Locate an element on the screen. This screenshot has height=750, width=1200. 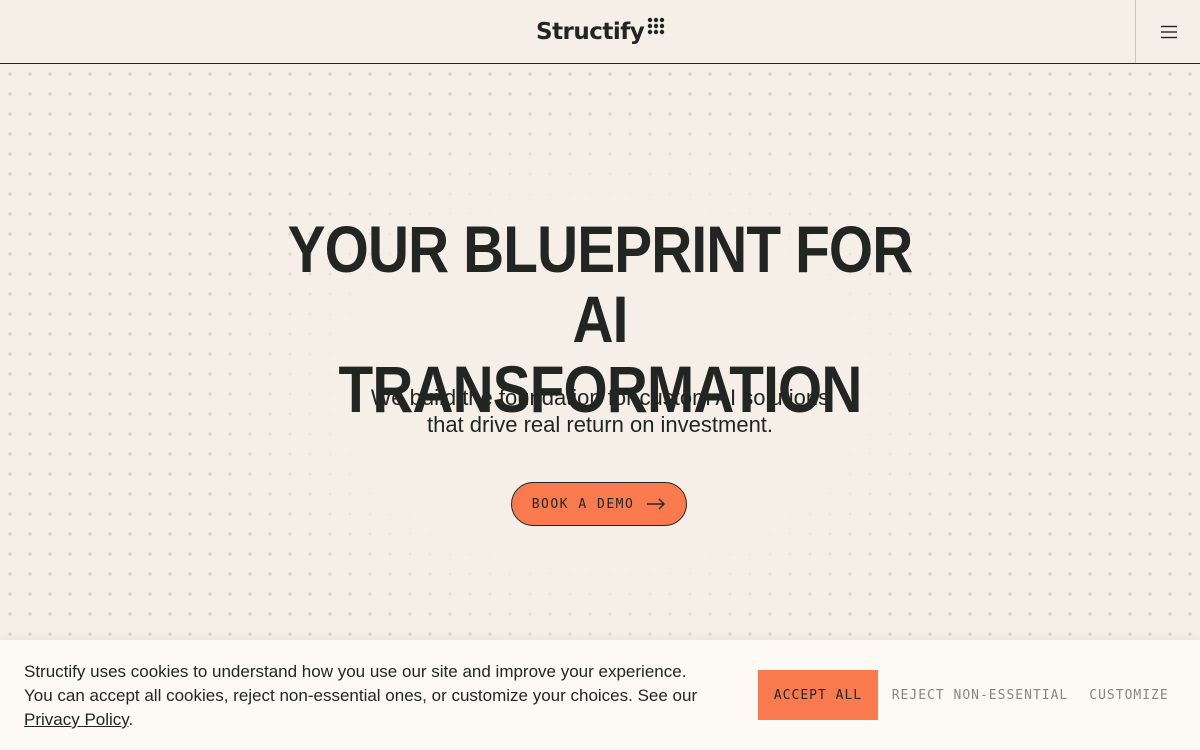
accept-all-button: ACCEPT ALL is located at coordinates (818, 695).